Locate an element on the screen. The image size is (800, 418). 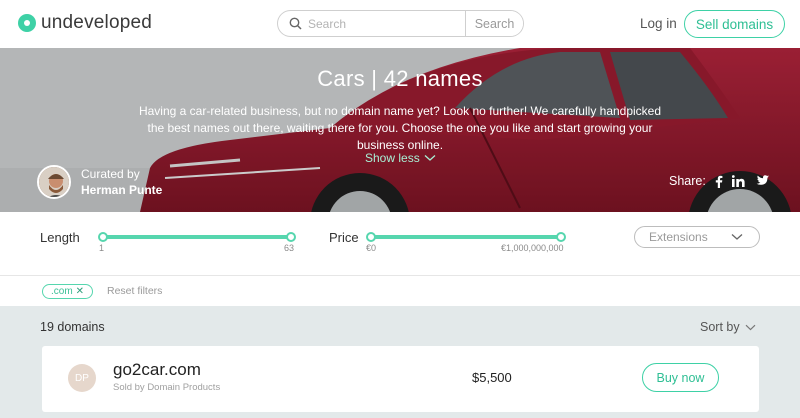
curator-info: Curated by Herman Punte is located at coordinates (99, 182).